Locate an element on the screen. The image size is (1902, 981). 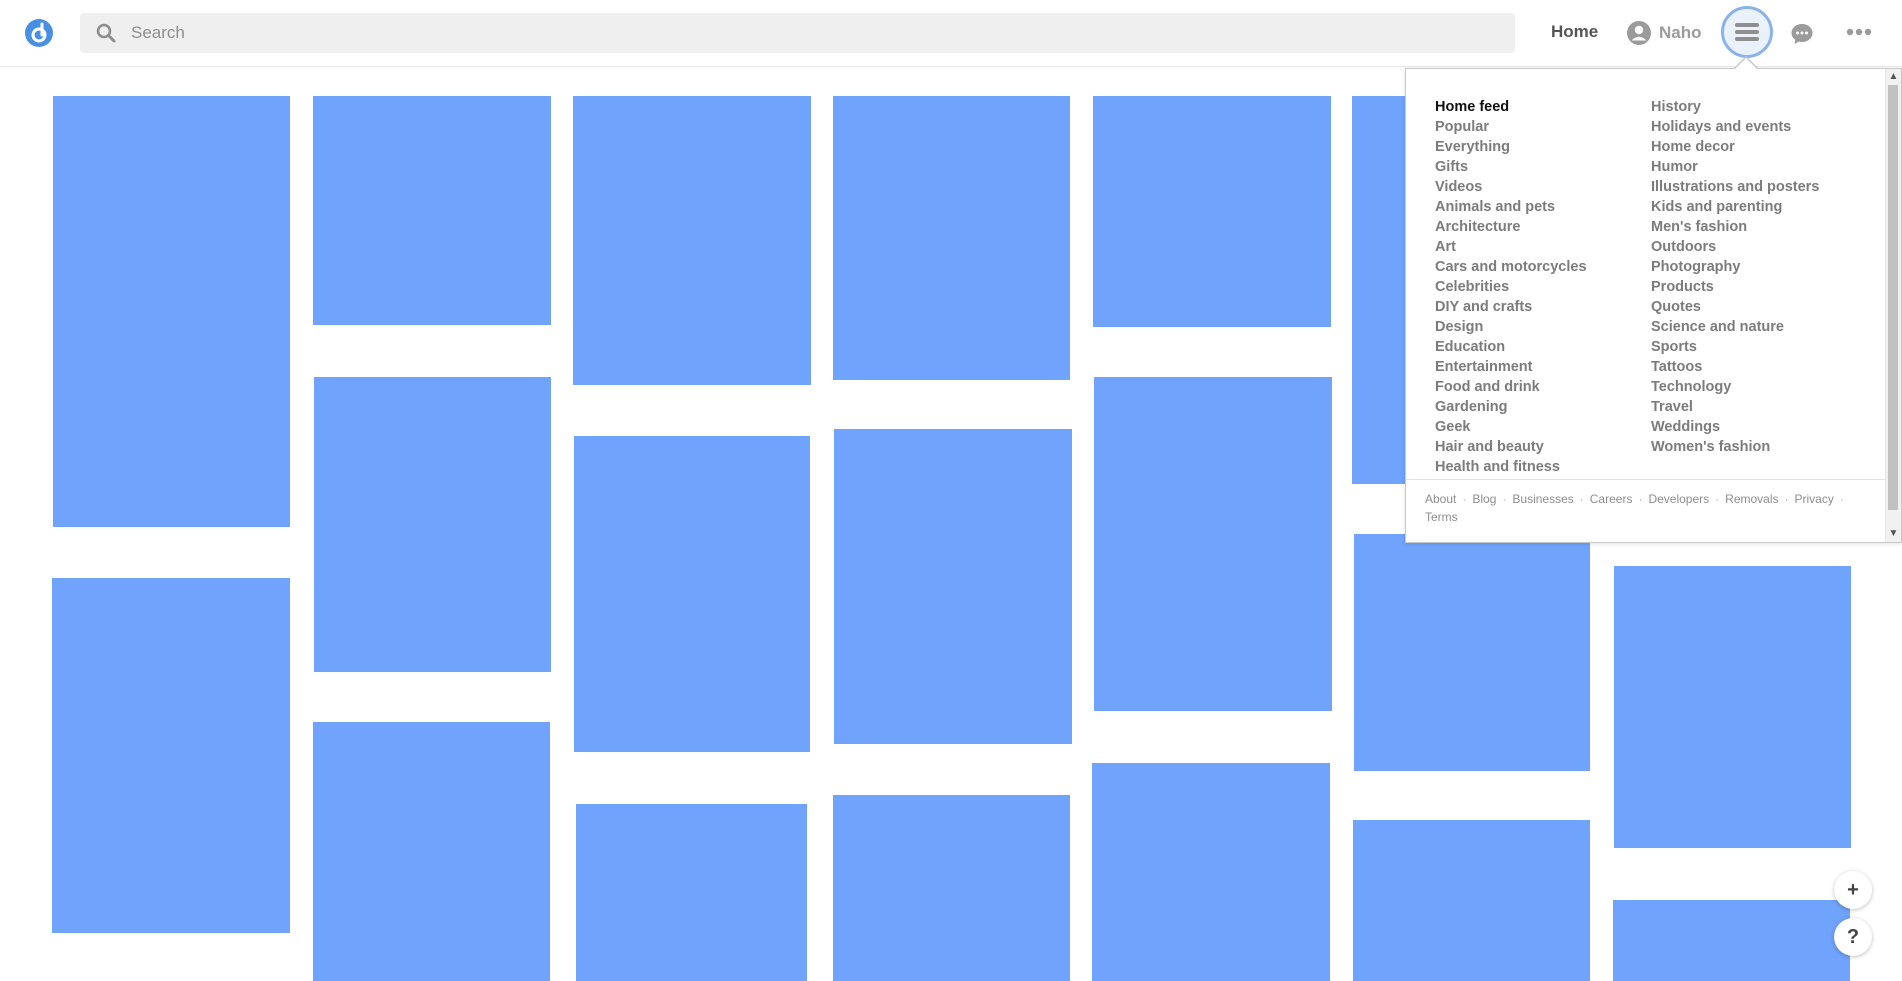
category-item: Outdoors is located at coordinates (1735, 247).